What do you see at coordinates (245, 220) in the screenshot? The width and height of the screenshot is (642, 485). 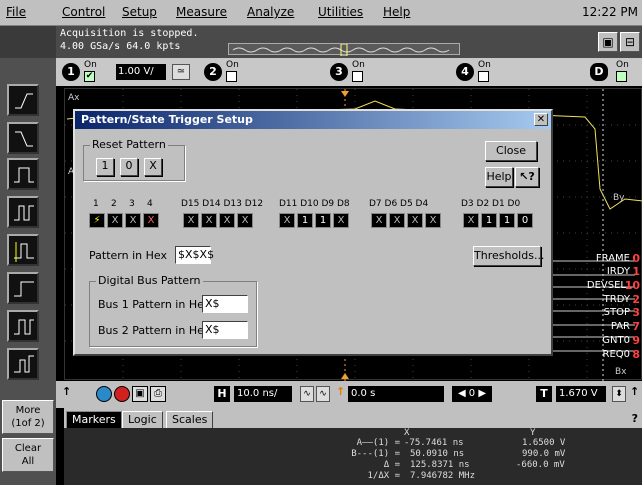 I see `digital-bit-d12: X` at bounding box center [245, 220].